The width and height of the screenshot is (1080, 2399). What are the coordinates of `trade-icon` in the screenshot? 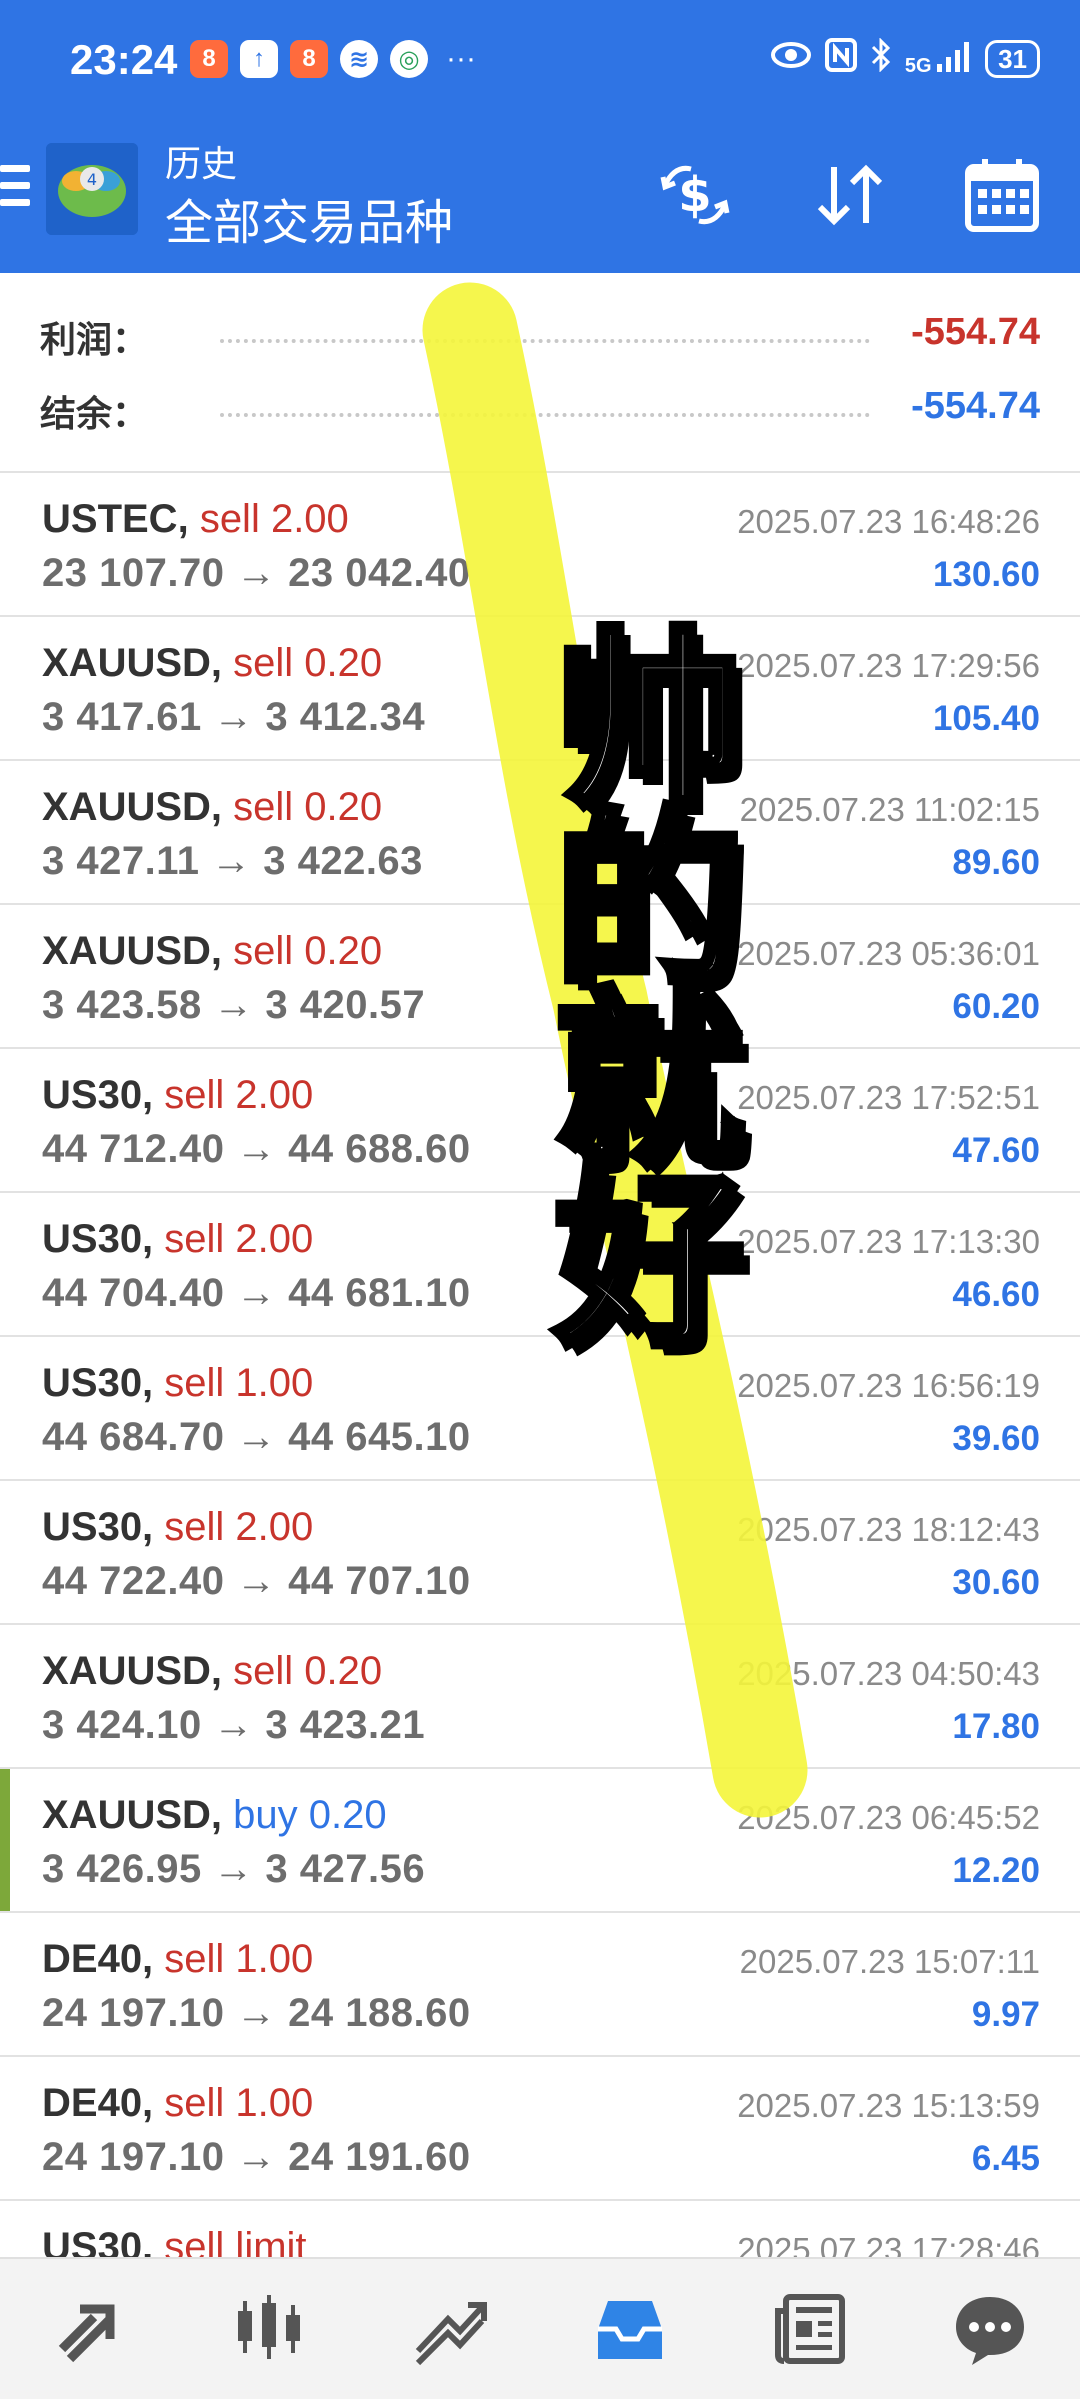 It's located at (450, 2329).